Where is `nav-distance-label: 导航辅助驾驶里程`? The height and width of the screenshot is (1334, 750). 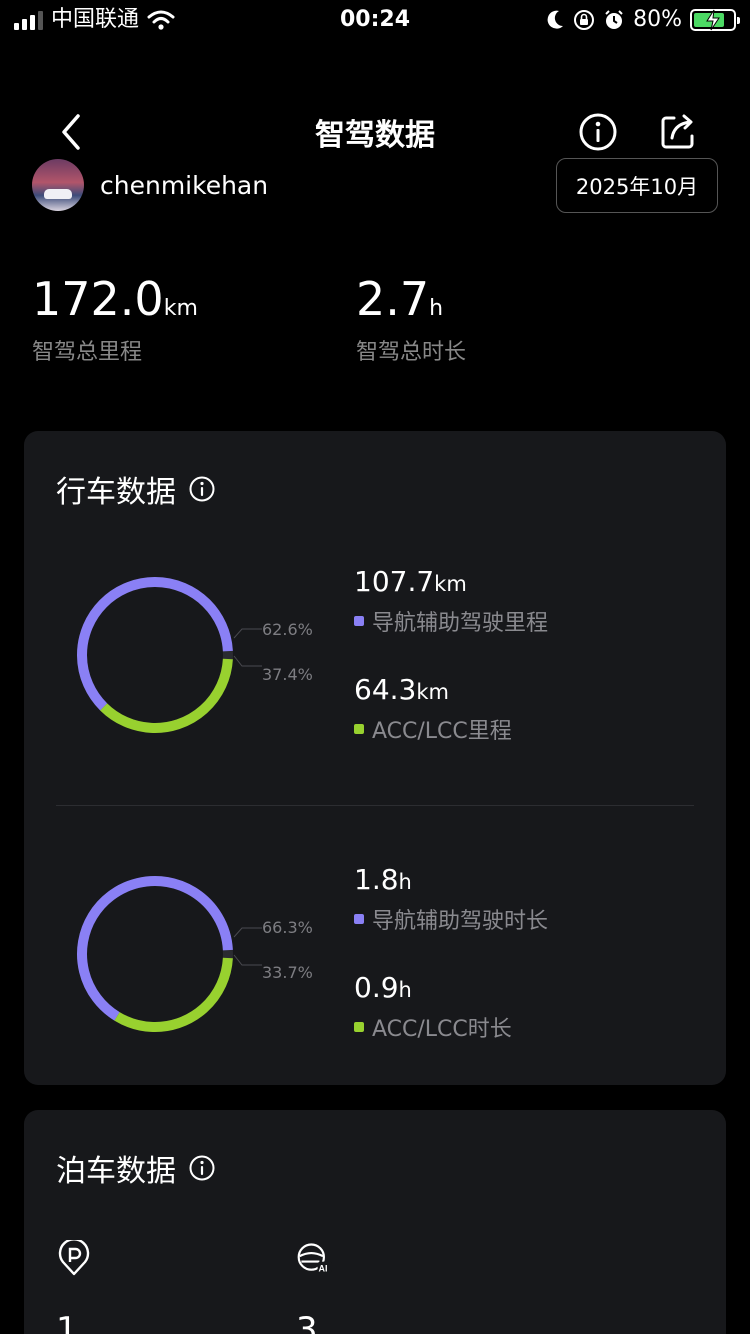
nav-distance-label: 导航辅助驾驶里程 is located at coordinates (460, 623).